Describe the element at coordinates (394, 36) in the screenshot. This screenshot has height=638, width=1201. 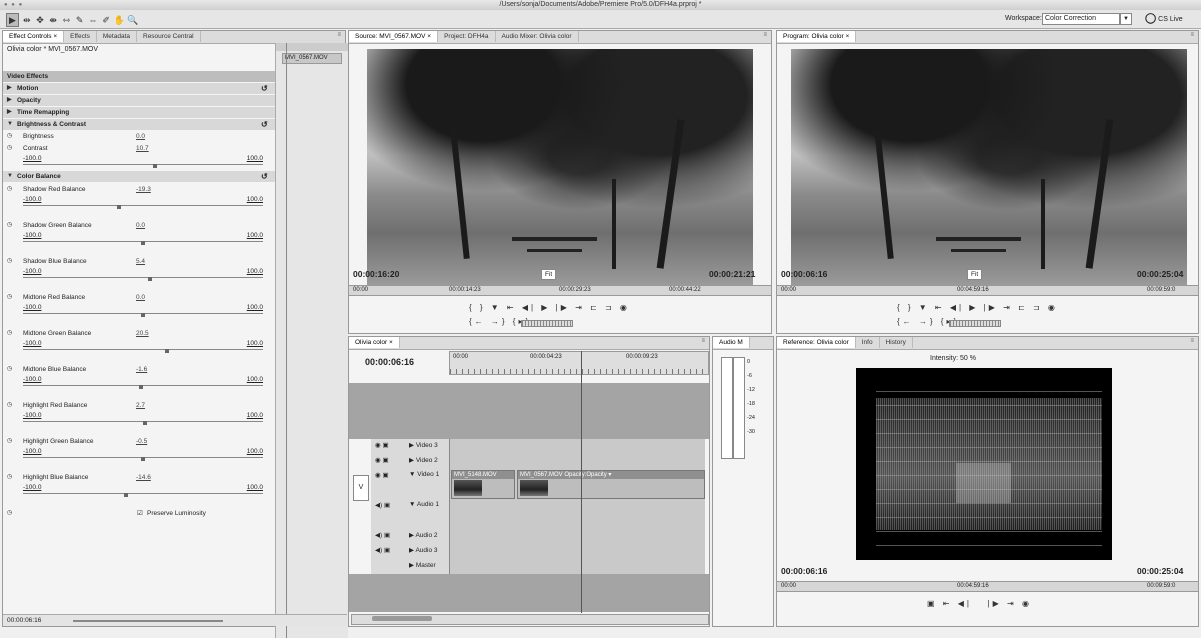
I see `tab-source: Source: MVI_0567.MOV ×` at that location.